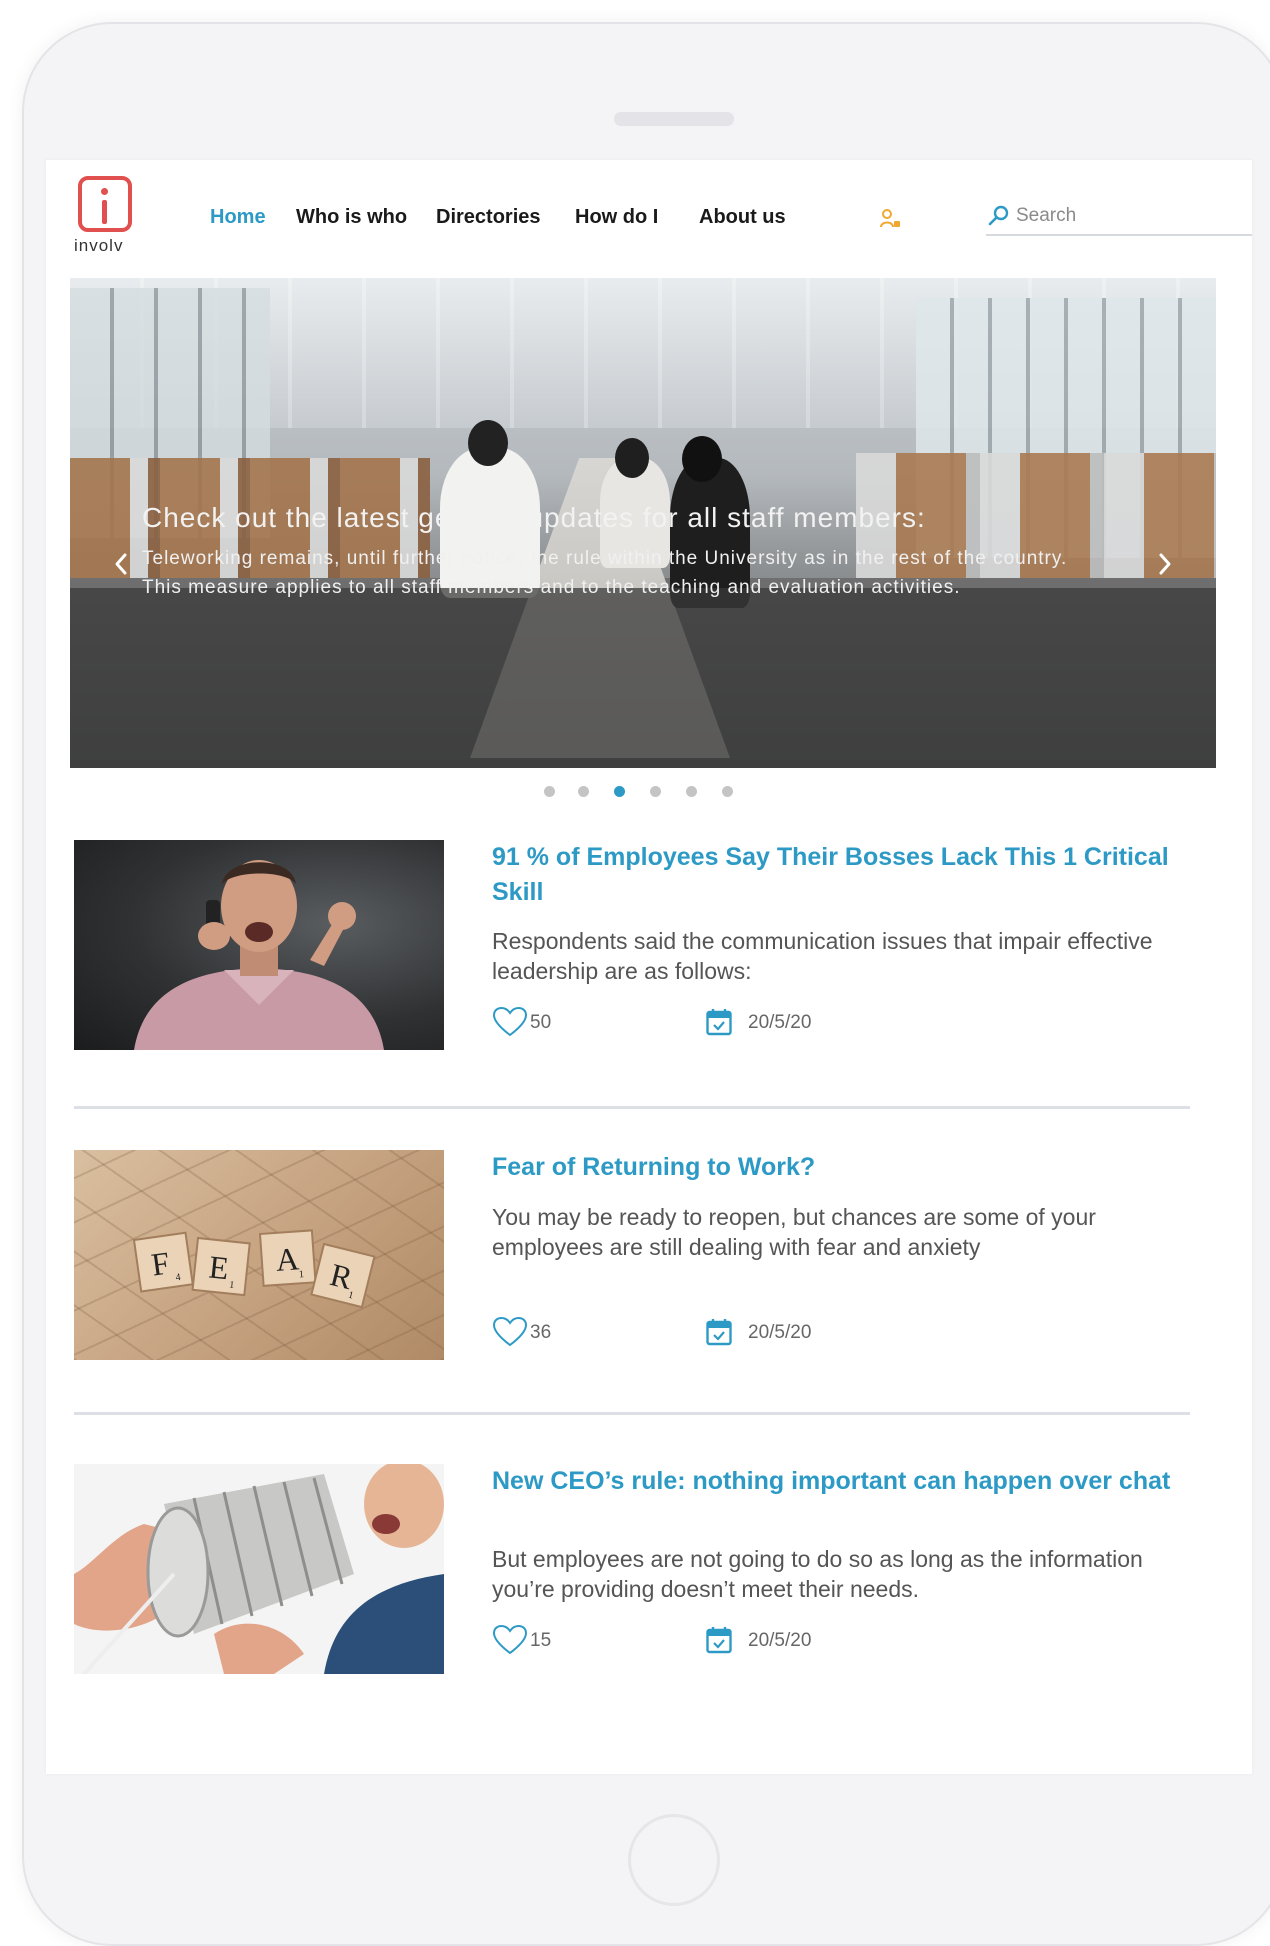 This screenshot has width=1270, height=1946. I want to click on search-icon, so click(999, 215).